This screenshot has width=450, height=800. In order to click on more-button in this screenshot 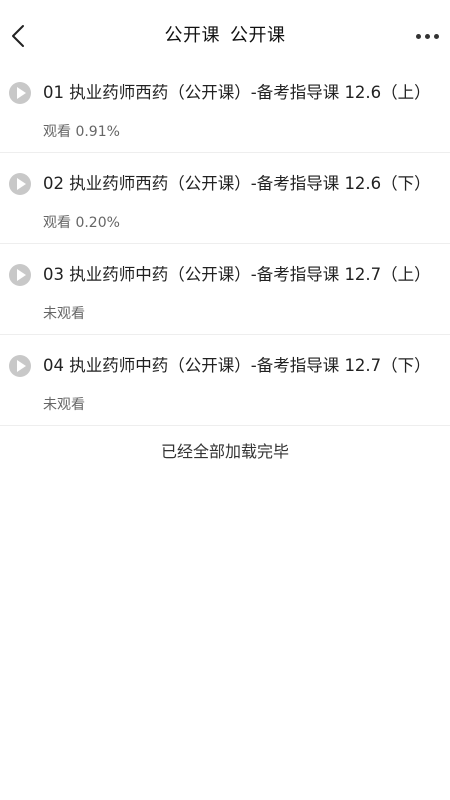, I will do `click(427, 36)`.